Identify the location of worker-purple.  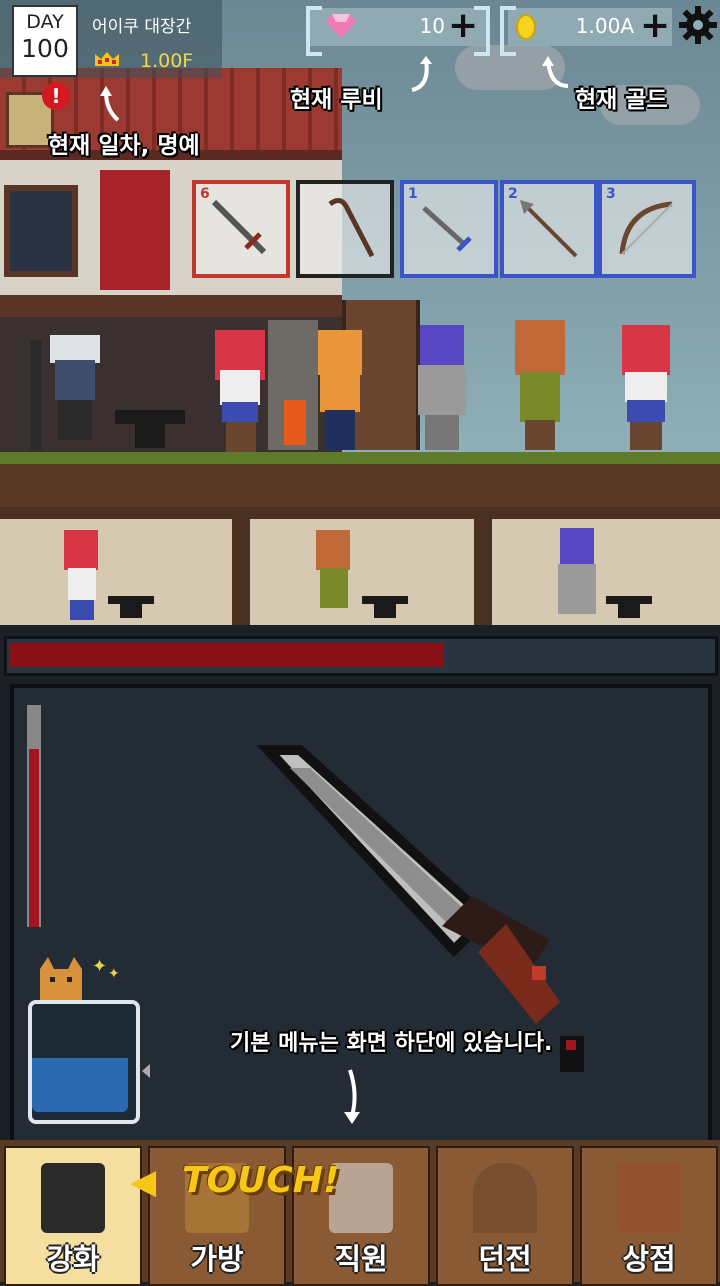
(577, 571).